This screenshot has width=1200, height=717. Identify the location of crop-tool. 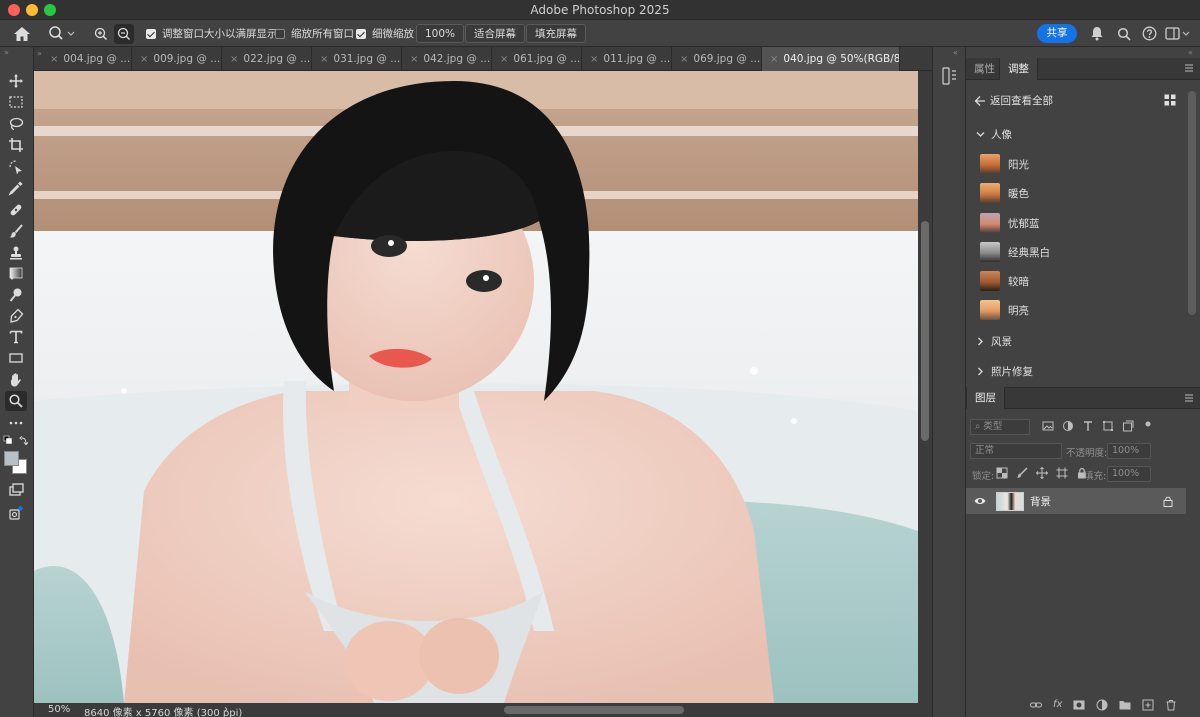
(16, 145).